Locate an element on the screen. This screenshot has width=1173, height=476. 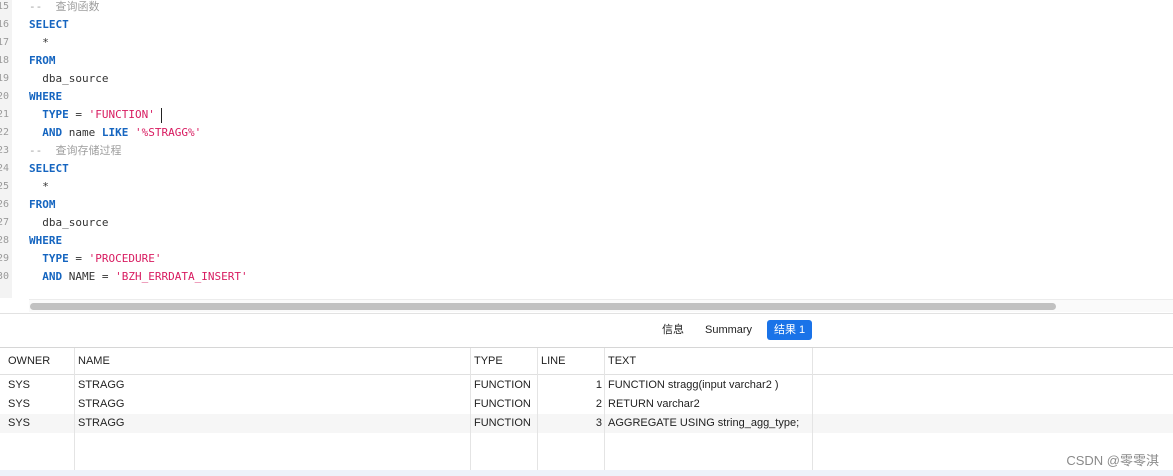
line-number: 19 is located at coordinates (4, 78).